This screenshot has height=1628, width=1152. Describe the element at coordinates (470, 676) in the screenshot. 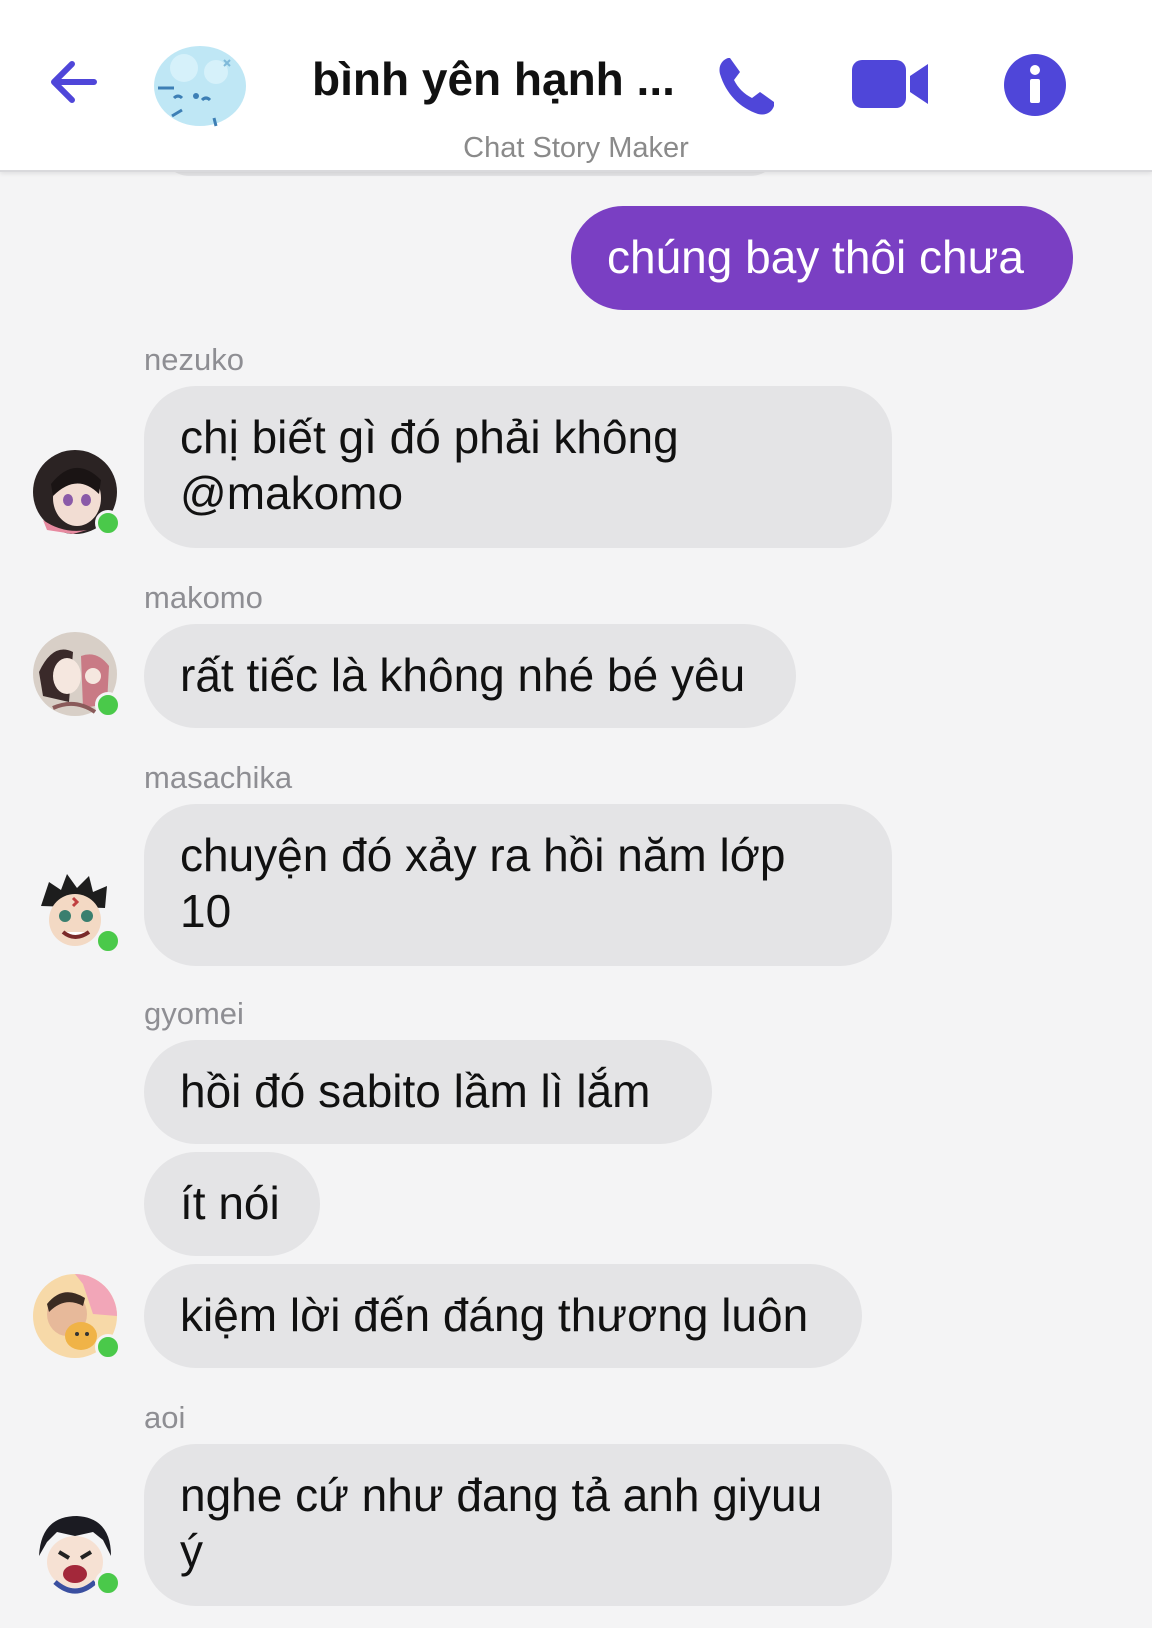

I see `incoming-message-bubble: rất tiếc là không nhé bé yêu` at that location.